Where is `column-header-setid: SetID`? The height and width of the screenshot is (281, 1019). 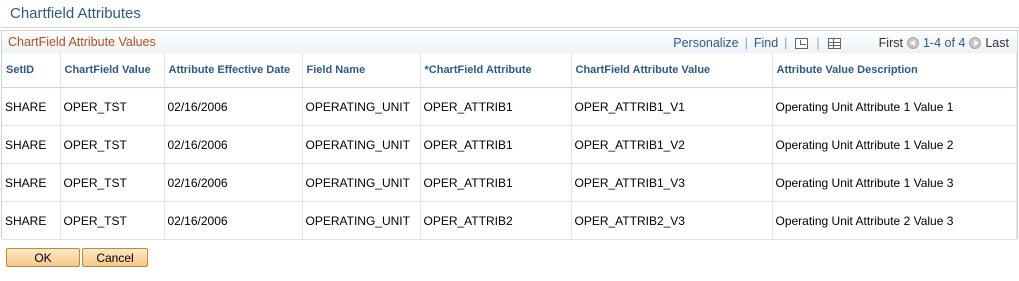 column-header-setid: SetID is located at coordinates (31, 70).